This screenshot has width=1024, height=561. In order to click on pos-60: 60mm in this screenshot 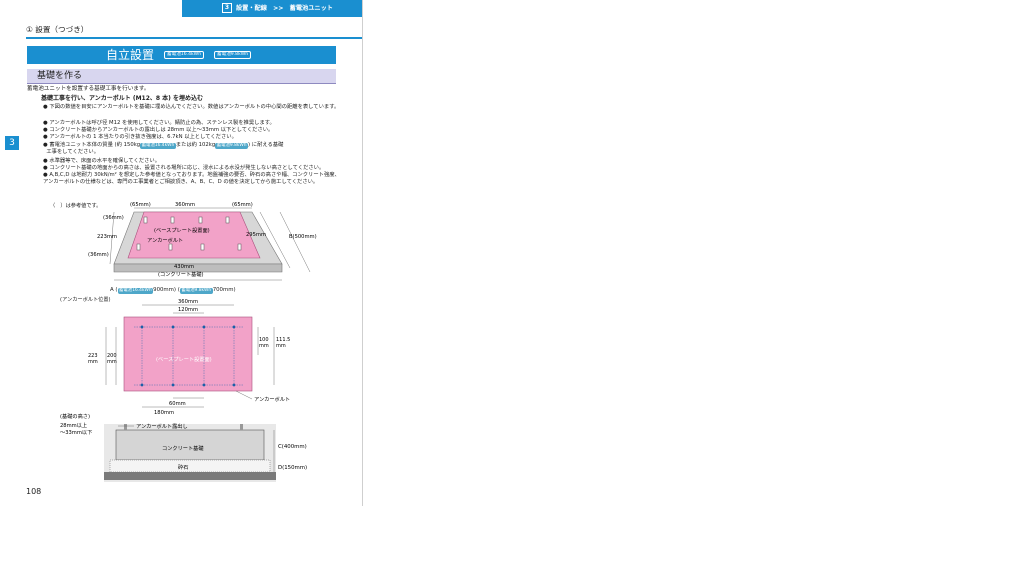, I will do `click(177, 404)`.